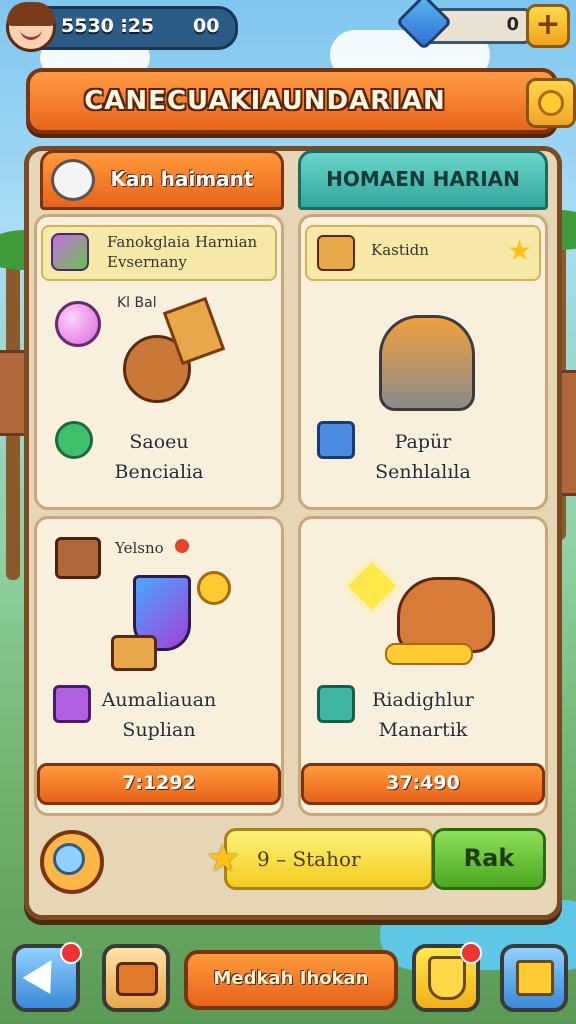  I want to click on coin-icon-button, so click(551, 103).